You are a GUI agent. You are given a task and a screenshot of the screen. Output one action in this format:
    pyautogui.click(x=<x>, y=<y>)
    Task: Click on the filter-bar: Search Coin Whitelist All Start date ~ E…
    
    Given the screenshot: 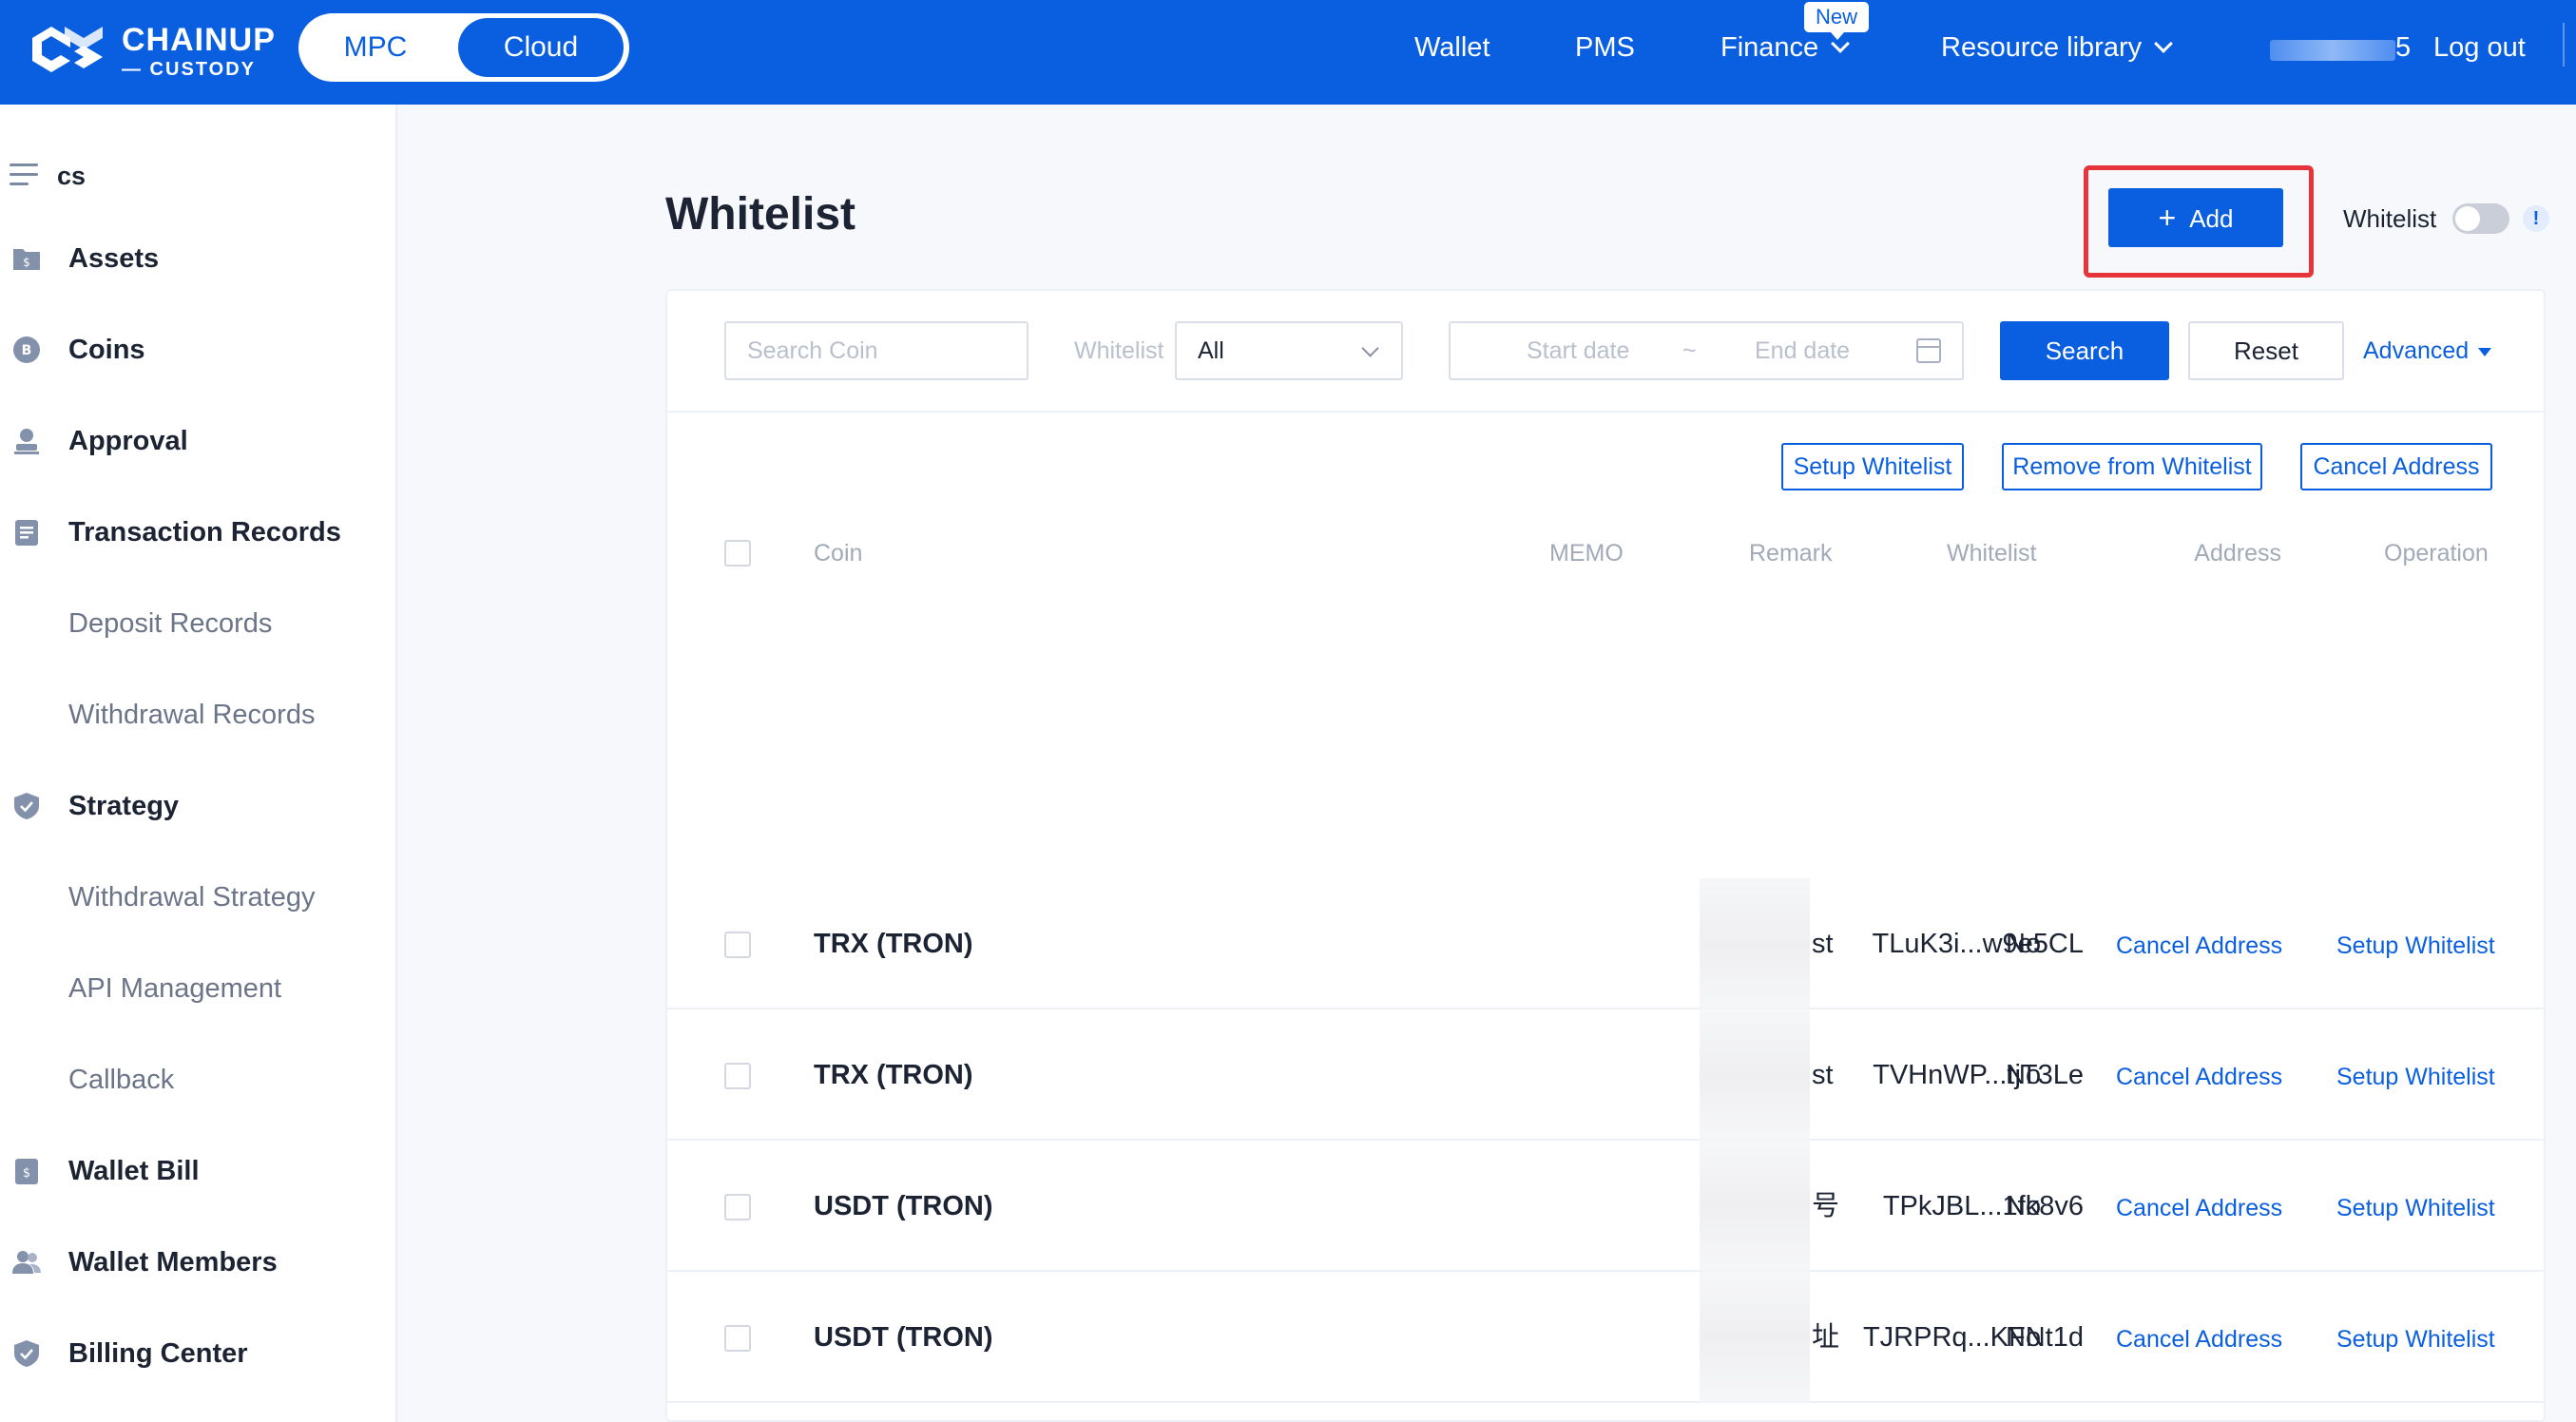 What is the action you would take?
    pyautogui.click(x=1606, y=352)
    